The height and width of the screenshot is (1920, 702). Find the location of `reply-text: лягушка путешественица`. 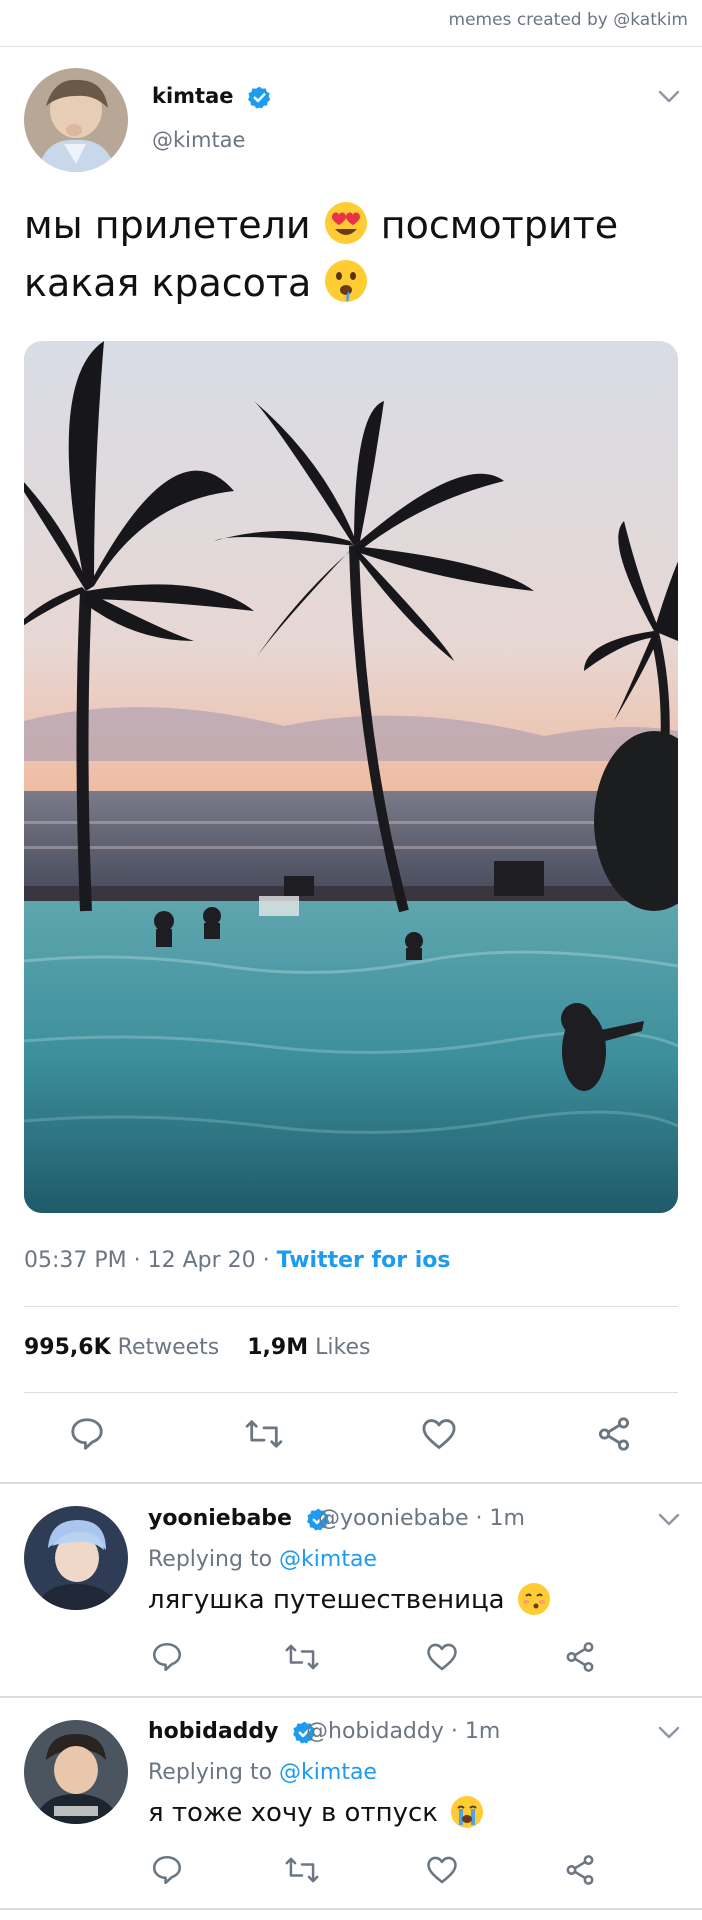

reply-text: лягушка путешественица is located at coordinates (349, 1599).